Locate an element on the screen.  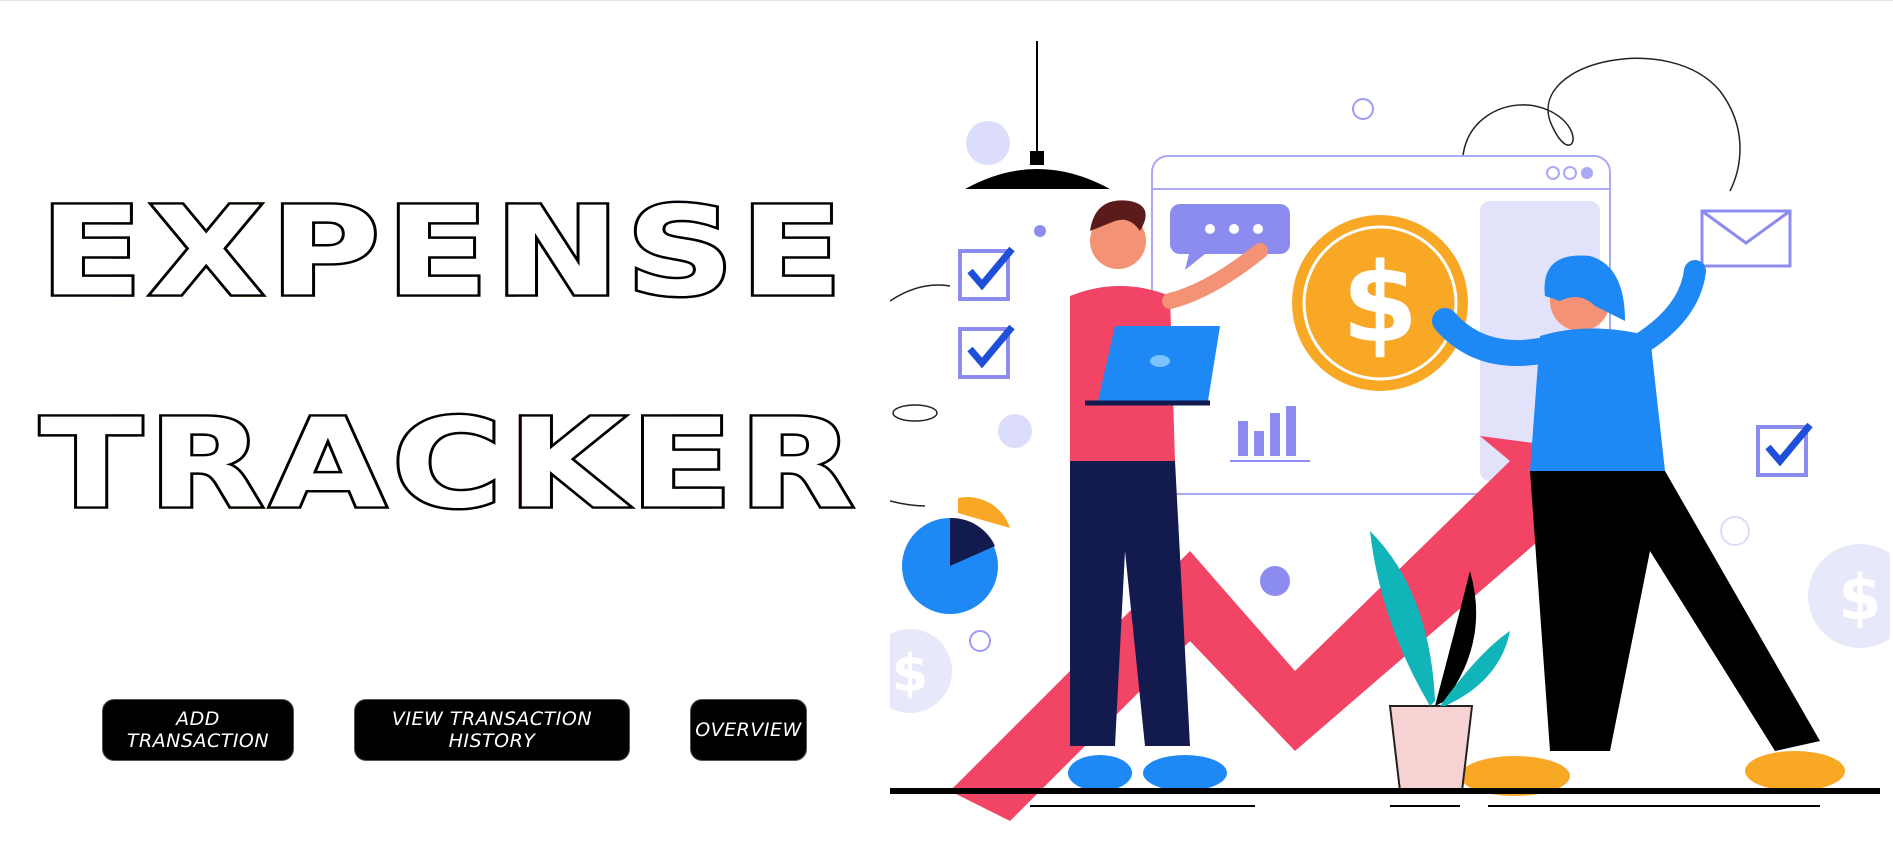
pendant-lamp-icon is located at coordinates (1037, 115).